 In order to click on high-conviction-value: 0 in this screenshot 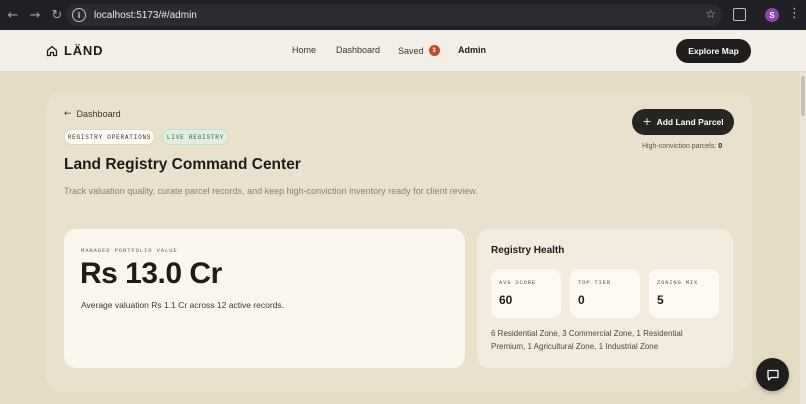, I will do `click(720, 146)`.